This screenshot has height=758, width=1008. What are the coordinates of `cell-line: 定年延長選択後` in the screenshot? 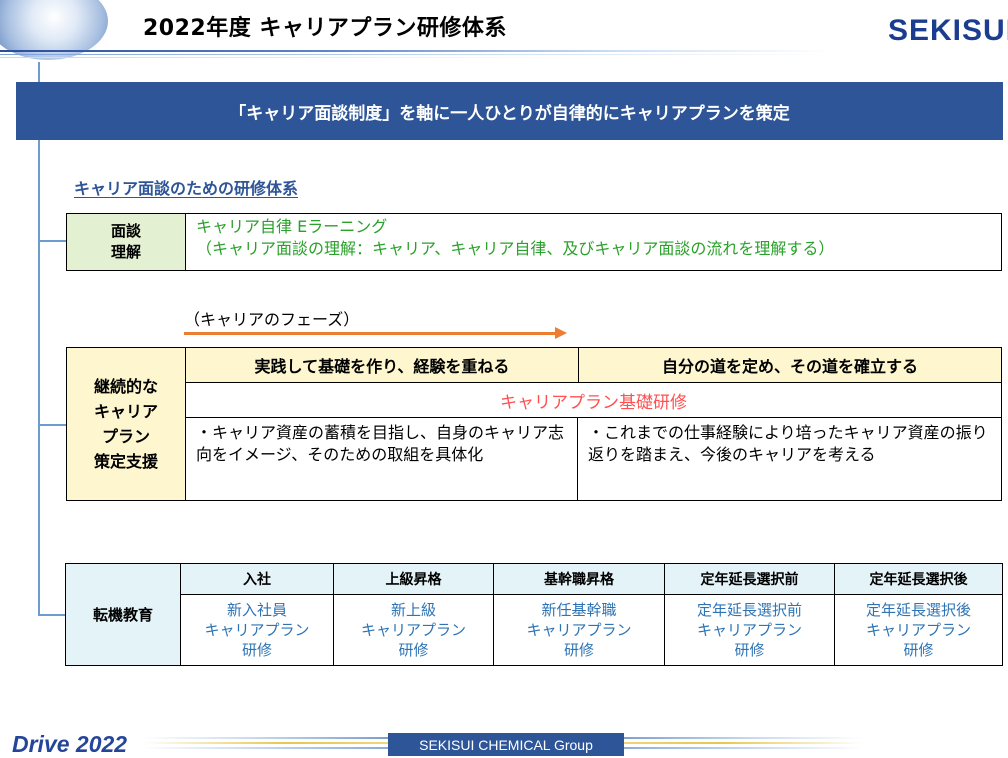 It's located at (918, 610).